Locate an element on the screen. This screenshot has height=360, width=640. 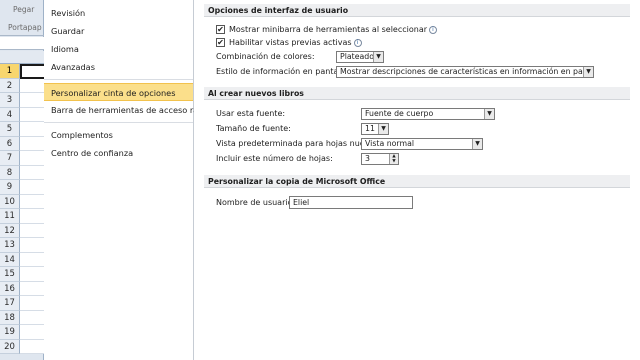
stepper-buttons: ▲ ▼ is located at coordinates (393, 159).